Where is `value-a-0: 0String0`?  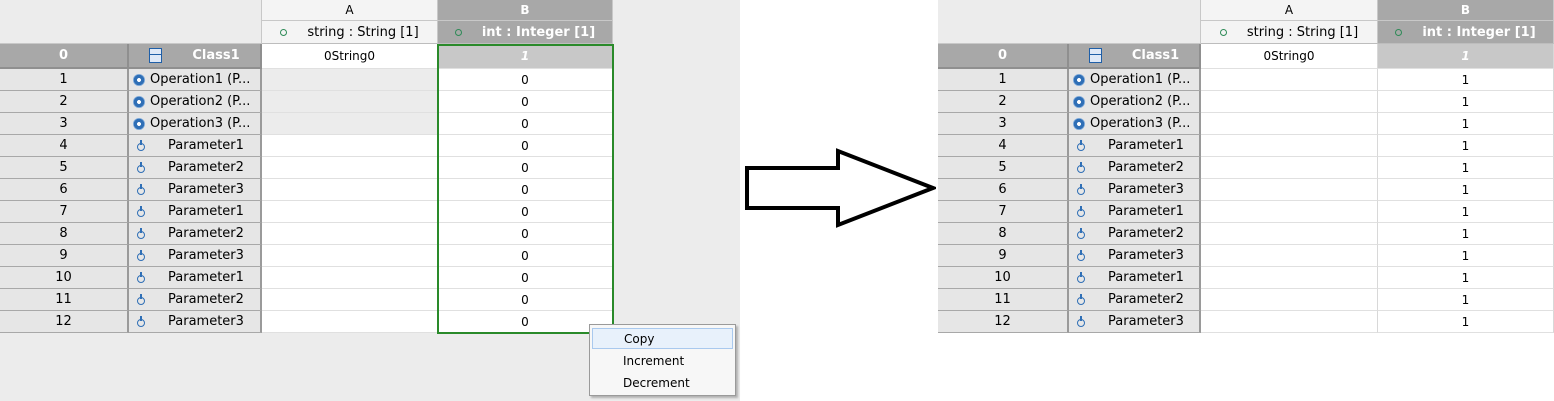 value-a-0: 0String0 is located at coordinates (350, 56).